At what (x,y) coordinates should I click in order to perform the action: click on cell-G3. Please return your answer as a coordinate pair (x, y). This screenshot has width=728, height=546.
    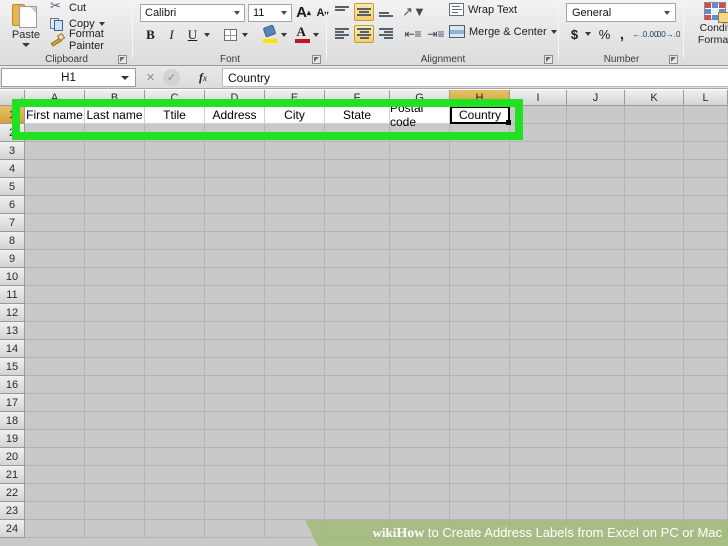
    Looking at the image, I should click on (420, 151).